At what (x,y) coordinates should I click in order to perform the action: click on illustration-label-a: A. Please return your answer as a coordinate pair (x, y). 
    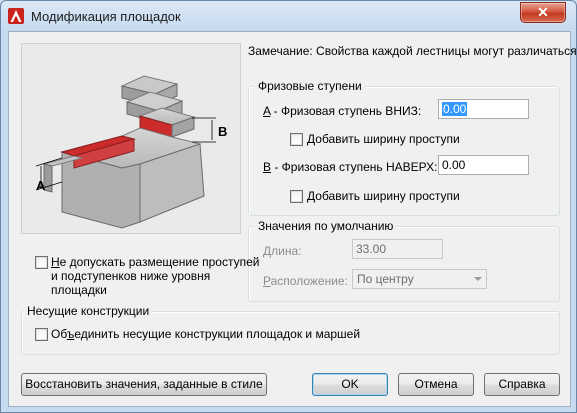
    Looking at the image, I should click on (41, 185).